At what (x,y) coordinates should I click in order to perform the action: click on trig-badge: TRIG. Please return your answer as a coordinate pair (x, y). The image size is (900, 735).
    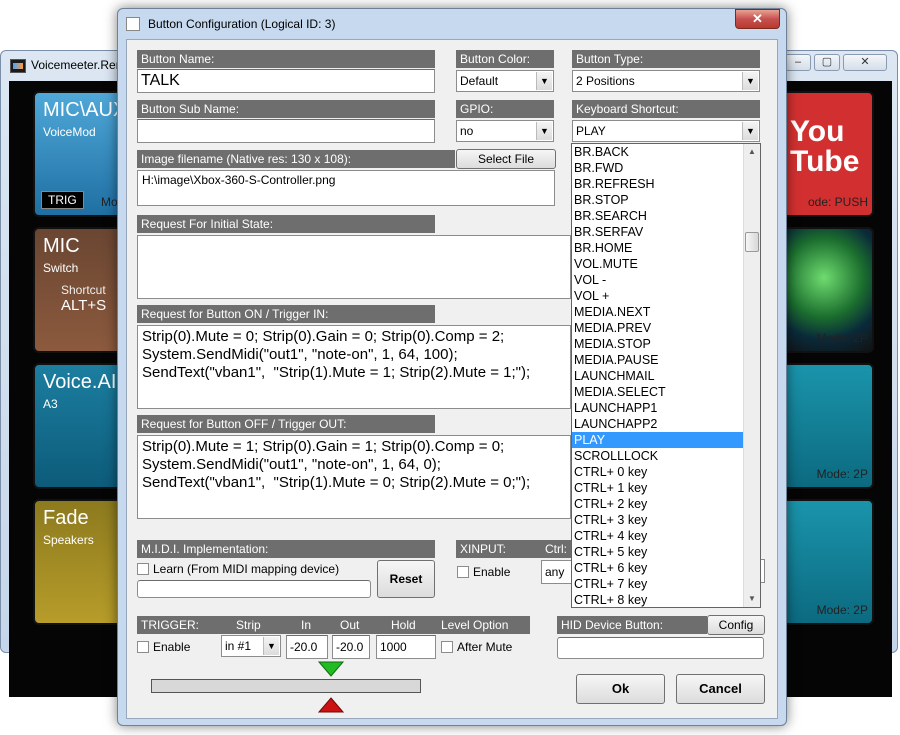
    Looking at the image, I should click on (62, 200).